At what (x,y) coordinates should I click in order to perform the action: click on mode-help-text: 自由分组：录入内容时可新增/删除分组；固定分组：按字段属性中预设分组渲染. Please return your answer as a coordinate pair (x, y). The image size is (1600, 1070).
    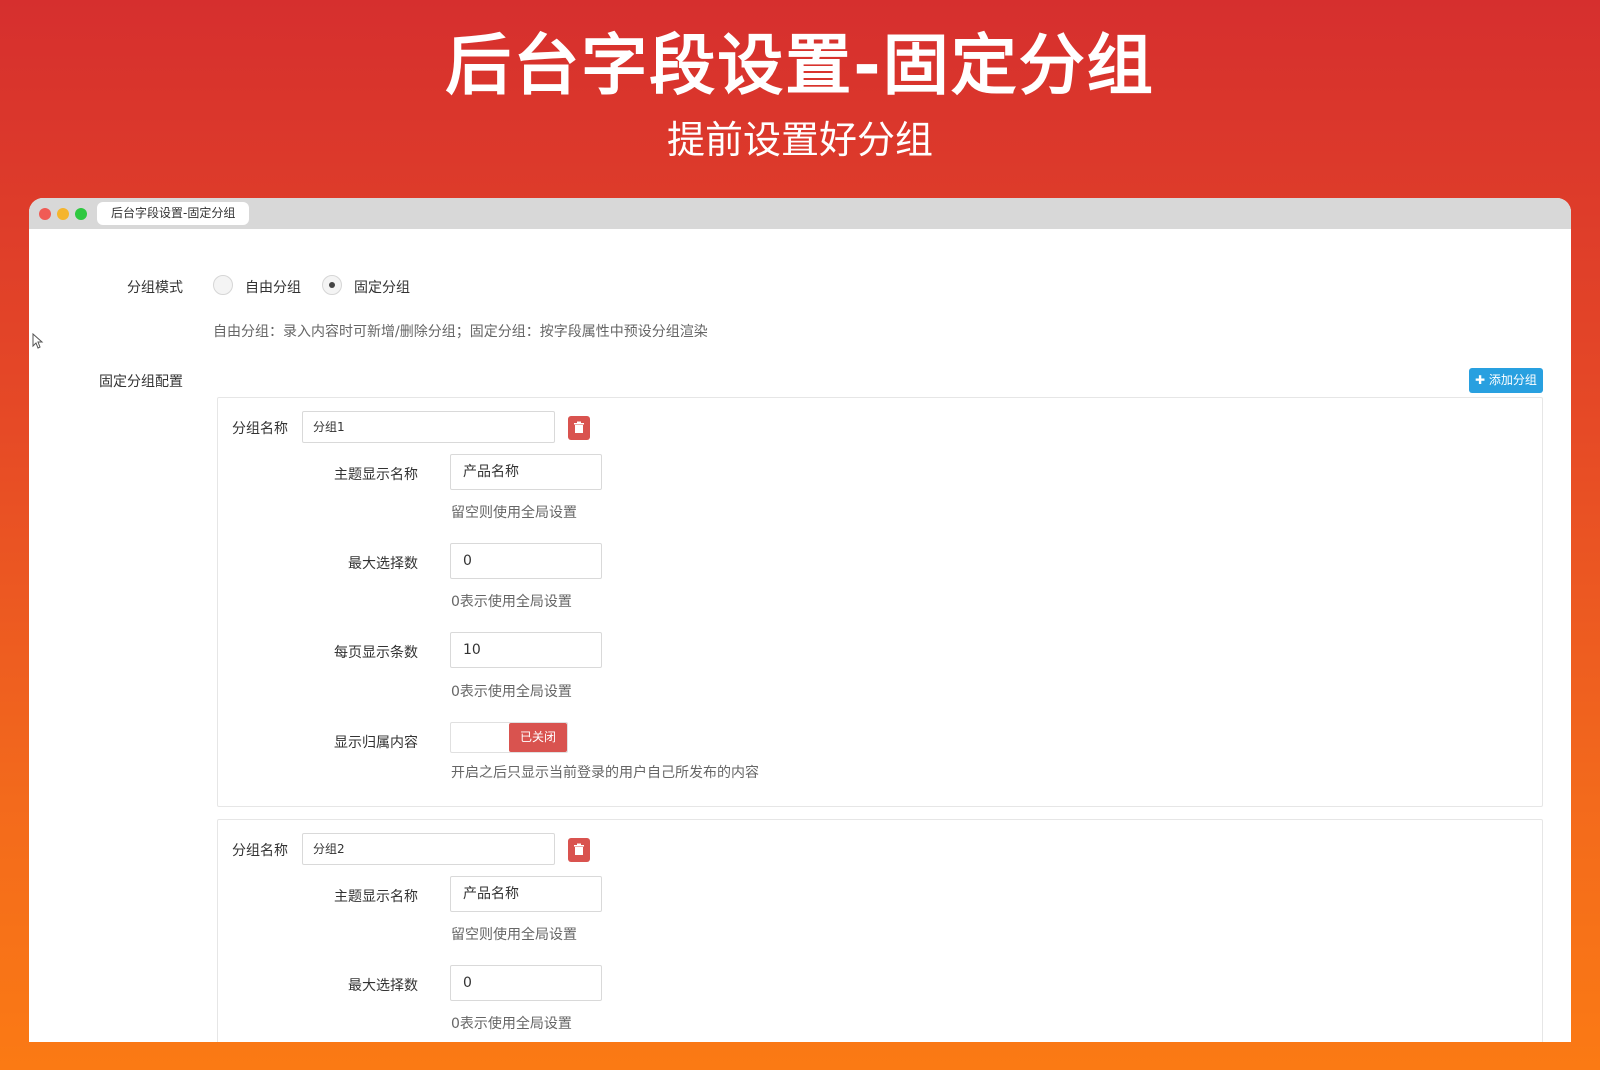
    Looking at the image, I should click on (460, 332).